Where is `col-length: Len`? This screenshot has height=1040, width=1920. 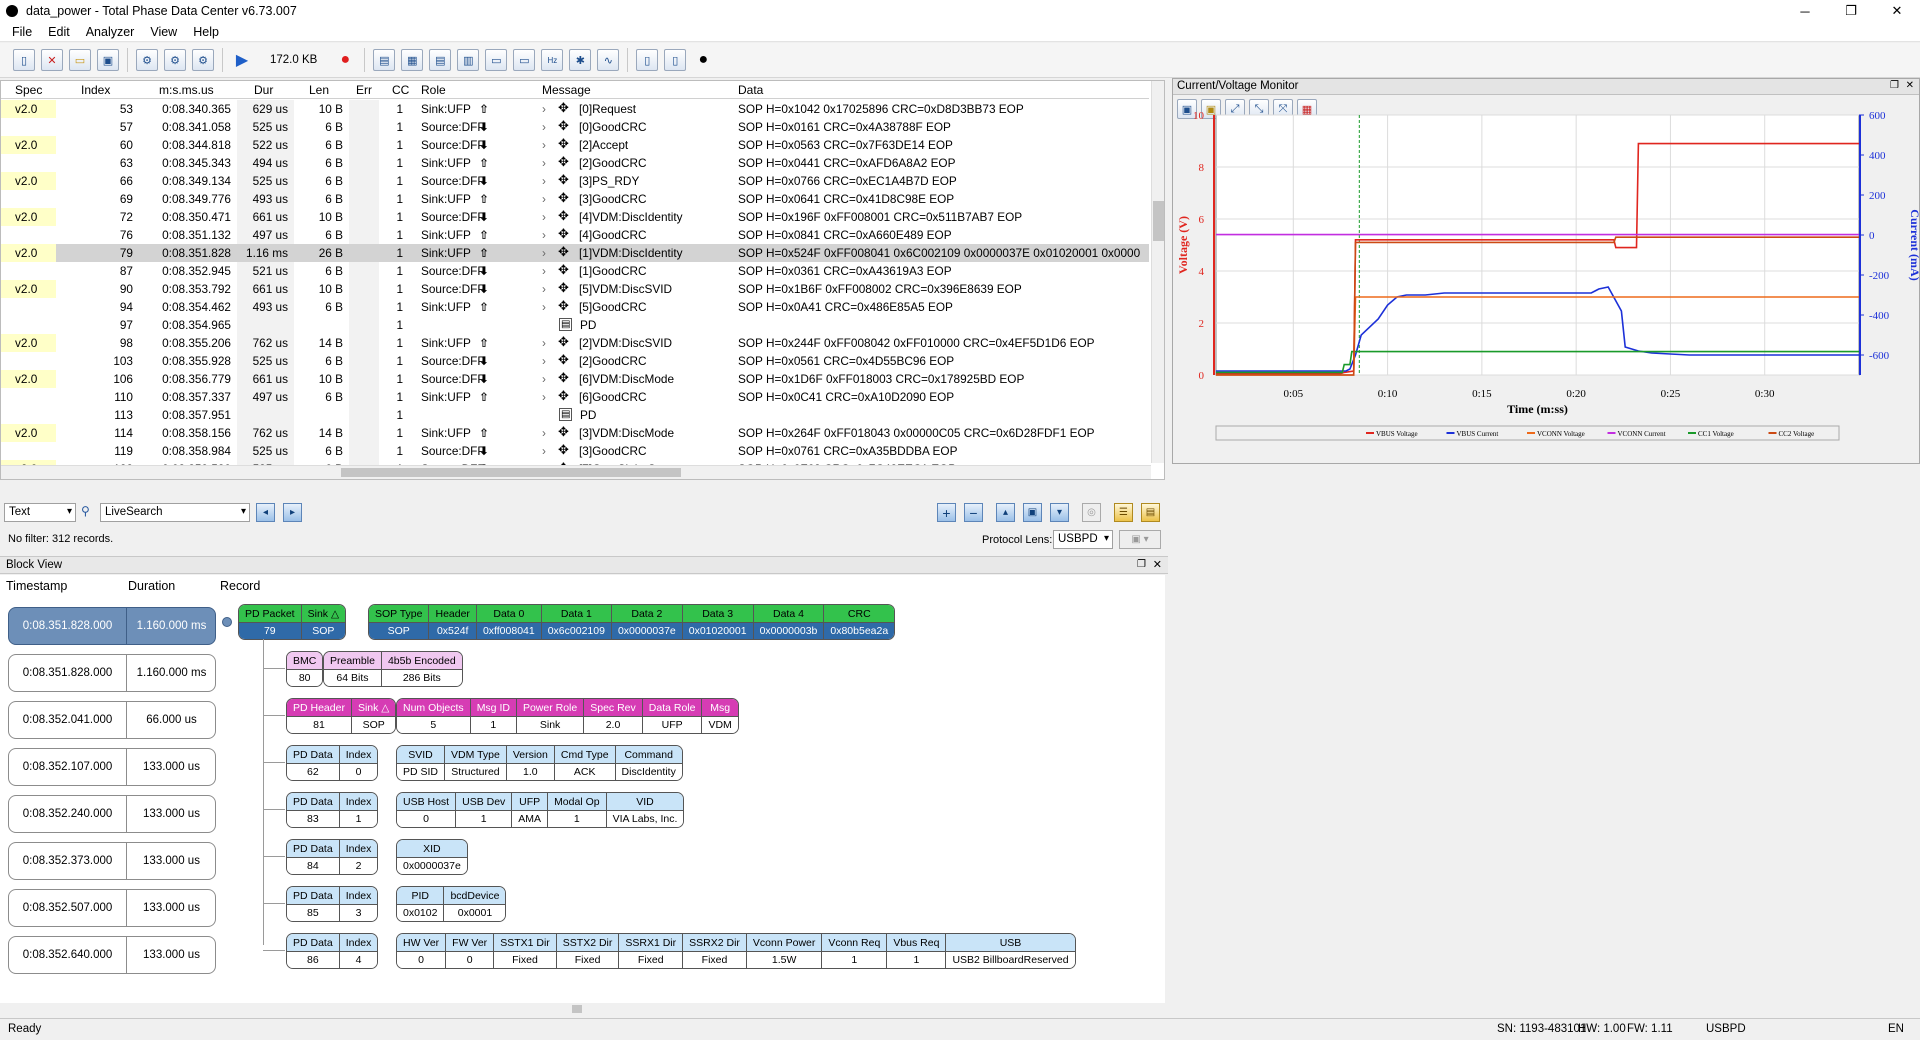
col-length: Len is located at coordinates (319, 90).